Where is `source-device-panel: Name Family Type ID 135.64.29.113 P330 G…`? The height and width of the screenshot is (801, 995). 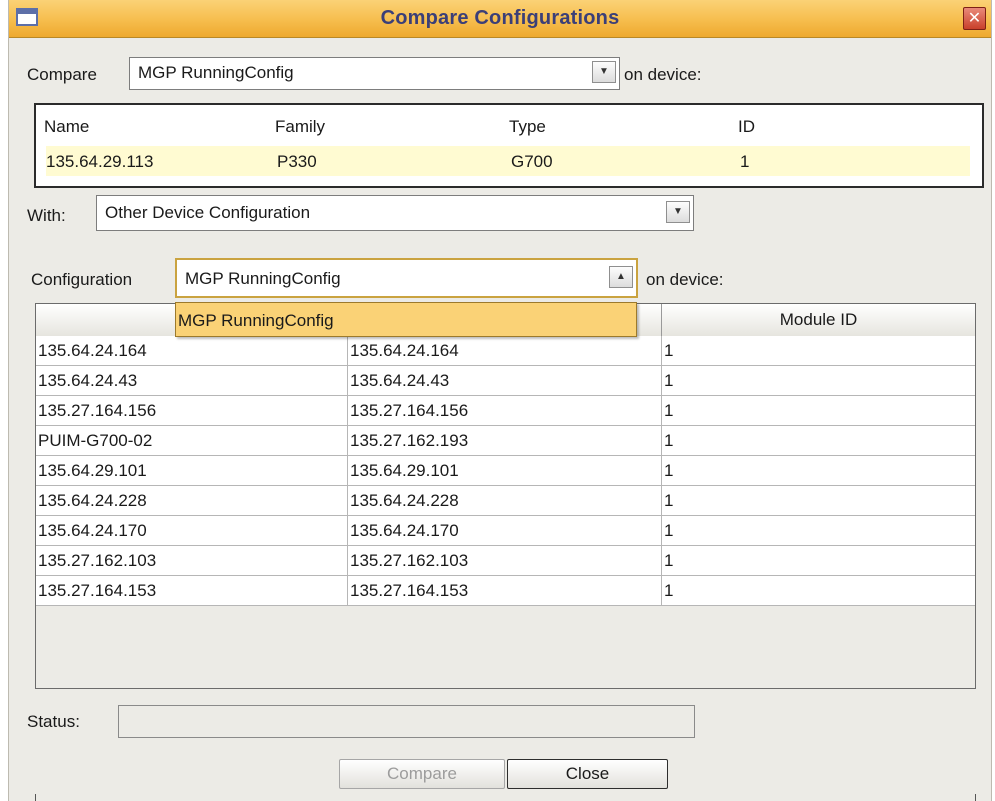
source-device-panel: Name Family Type ID 135.64.29.113 P330 G… is located at coordinates (509, 145).